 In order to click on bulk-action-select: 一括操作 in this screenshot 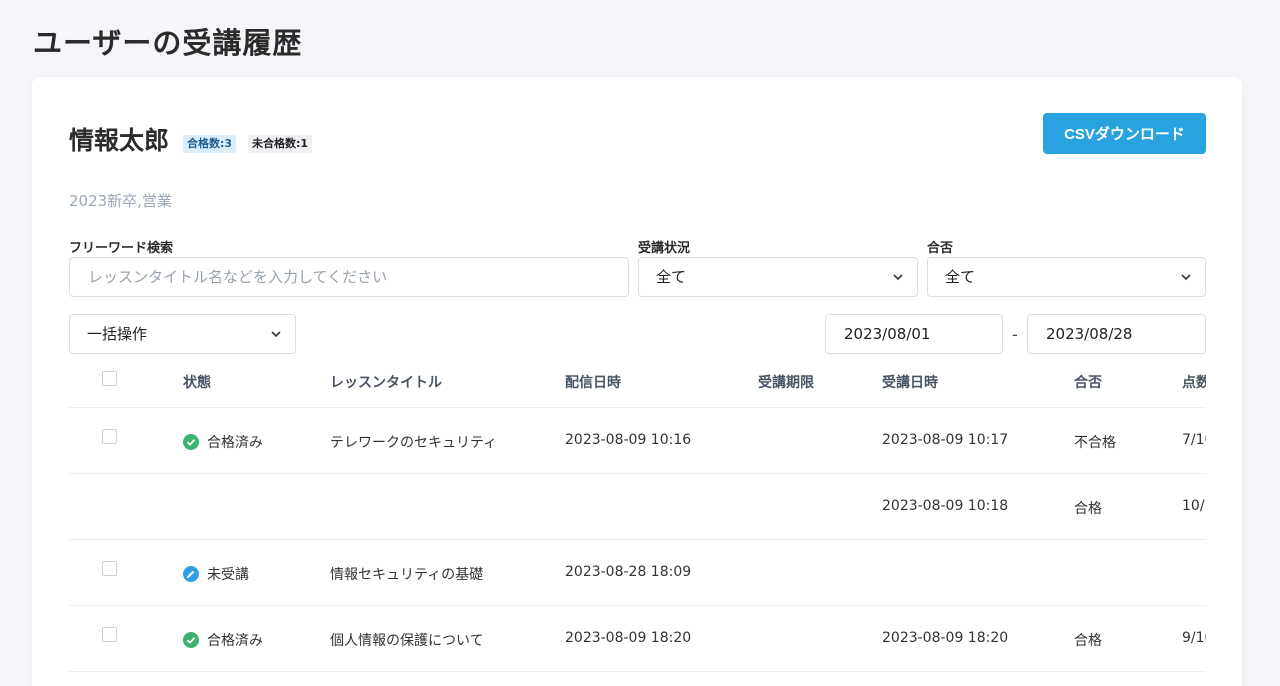, I will do `click(182, 334)`.